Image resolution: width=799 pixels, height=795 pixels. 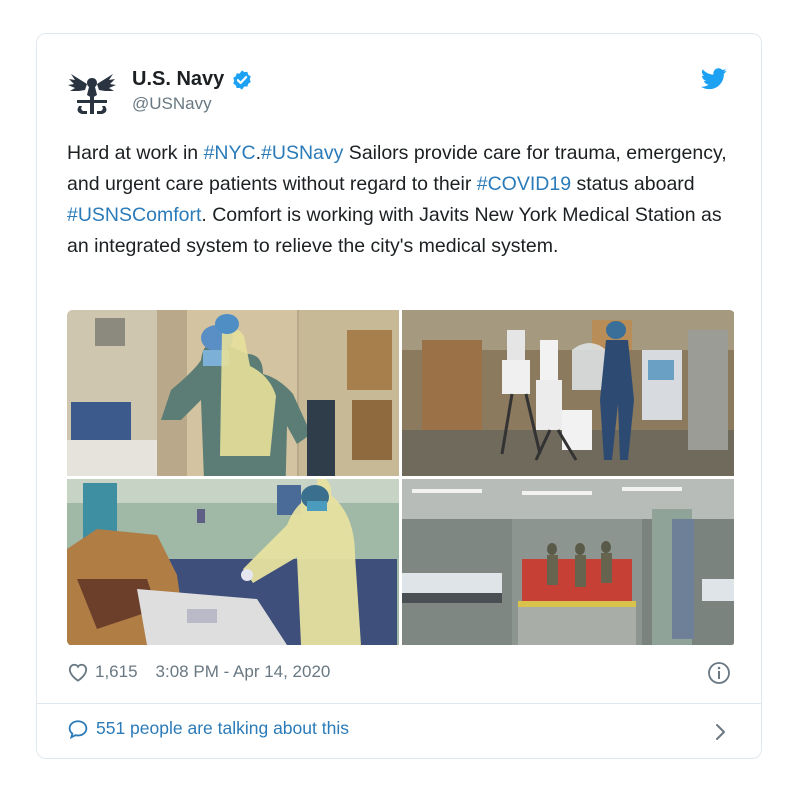 What do you see at coordinates (633, 184) in the screenshot?
I see `tweet-text-segment: status aboard` at bounding box center [633, 184].